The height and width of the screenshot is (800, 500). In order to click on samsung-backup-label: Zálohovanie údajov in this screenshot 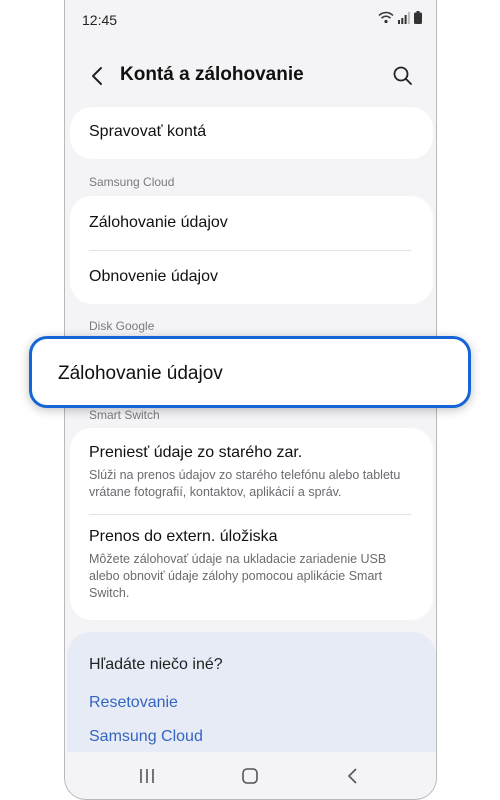, I will do `click(158, 222)`.